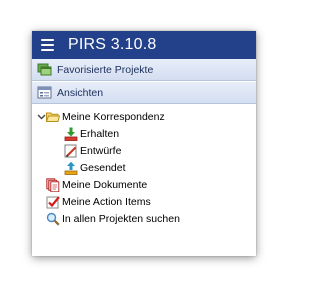  What do you see at coordinates (144, 133) in the screenshot?
I see `tree-item-received: Erhalten` at bounding box center [144, 133].